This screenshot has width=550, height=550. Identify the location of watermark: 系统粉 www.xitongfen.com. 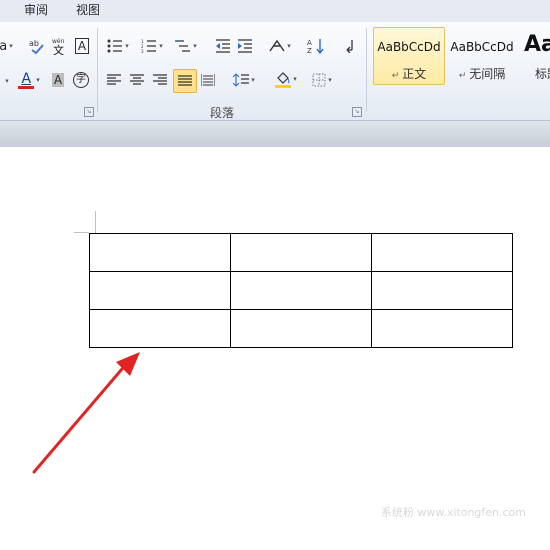
(453, 512).